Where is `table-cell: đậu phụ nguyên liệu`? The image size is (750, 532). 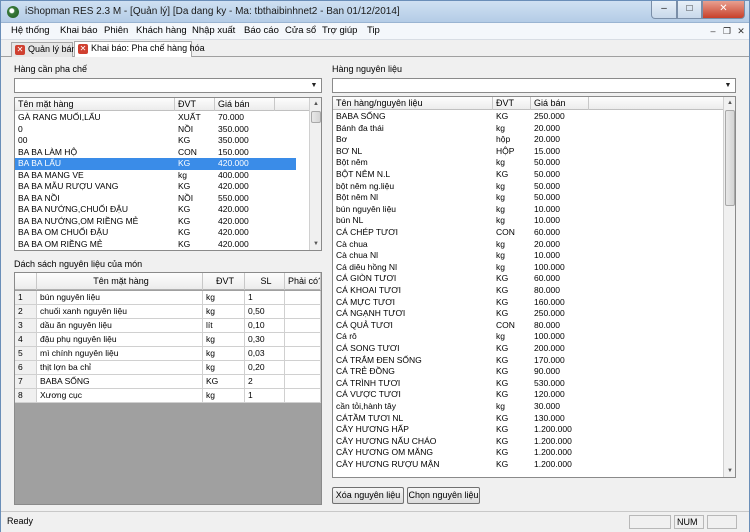
table-cell: đậu phụ nguyên liệu is located at coordinates (120, 339).